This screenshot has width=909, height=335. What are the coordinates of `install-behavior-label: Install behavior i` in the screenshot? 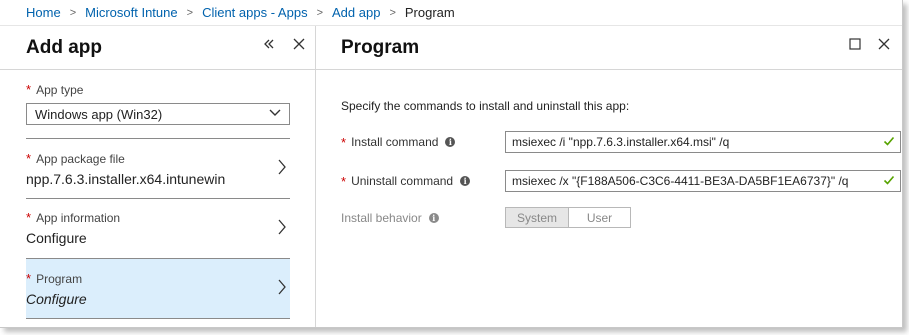 It's located at (390, 218).